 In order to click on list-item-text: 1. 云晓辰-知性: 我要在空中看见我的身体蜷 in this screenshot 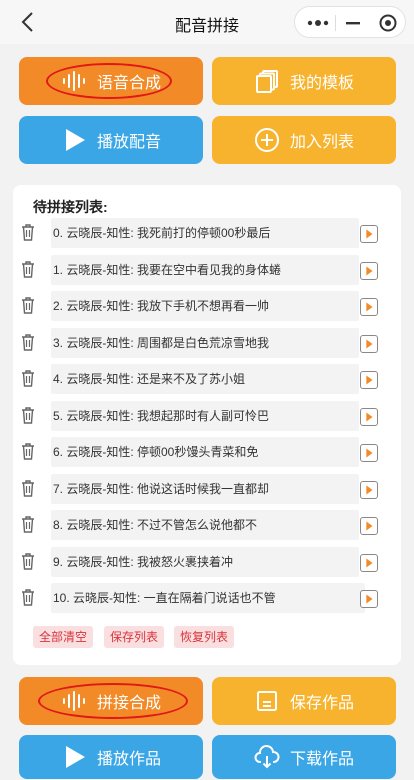, I will do `click(205, 269)`.